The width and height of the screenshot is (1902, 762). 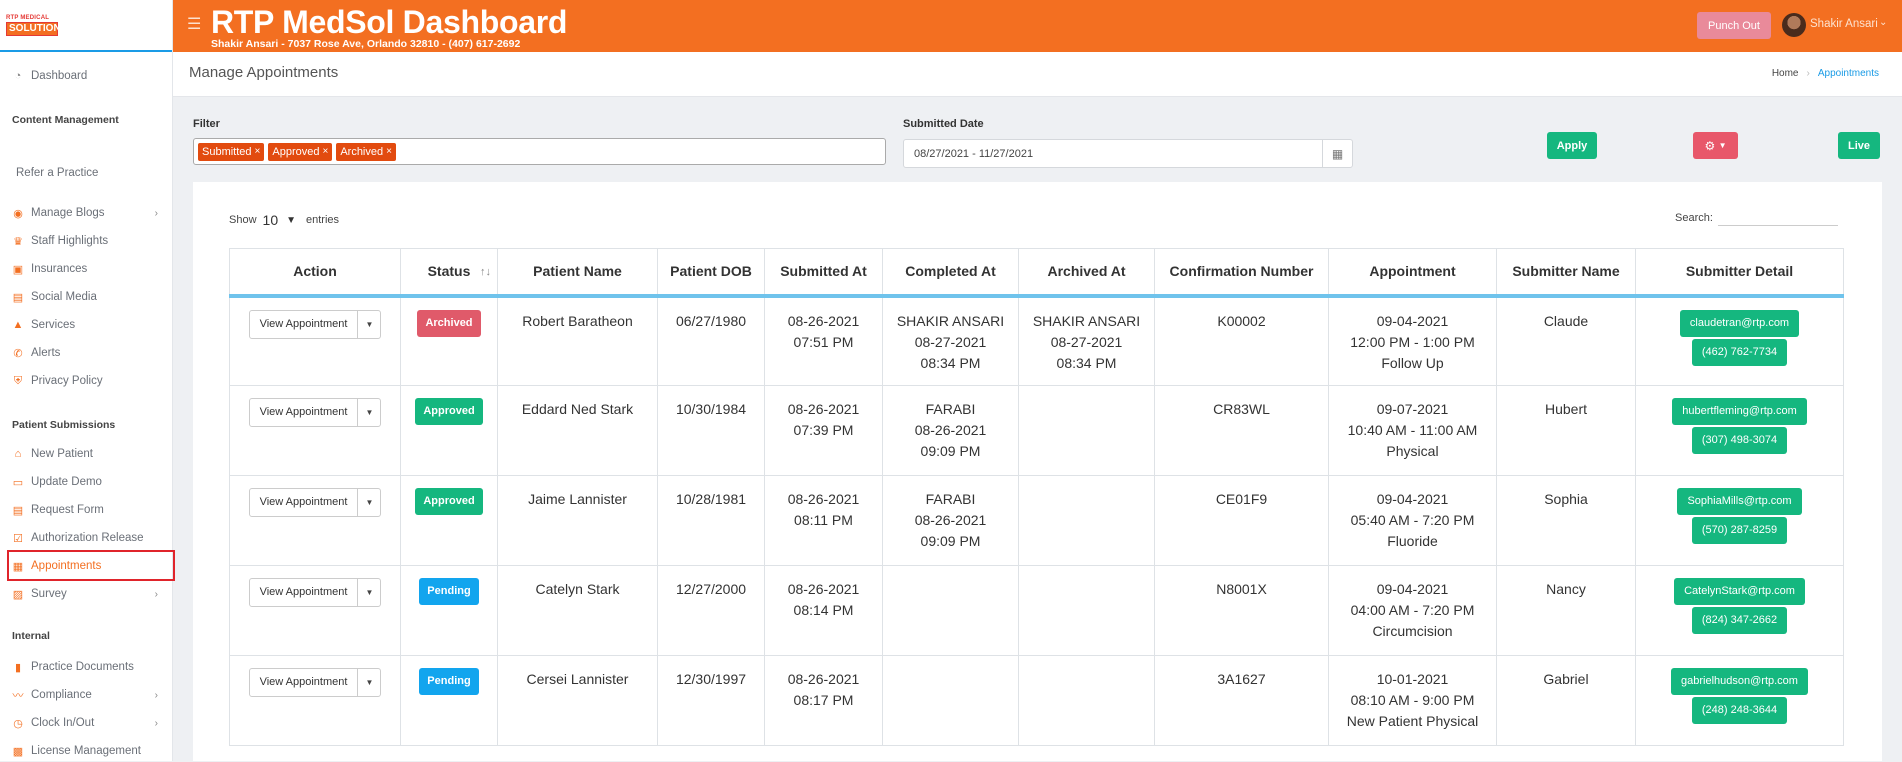 I want to click on completed-at: FARABI 08-26-2021 09:09 PM, so click(x=950, y=430).